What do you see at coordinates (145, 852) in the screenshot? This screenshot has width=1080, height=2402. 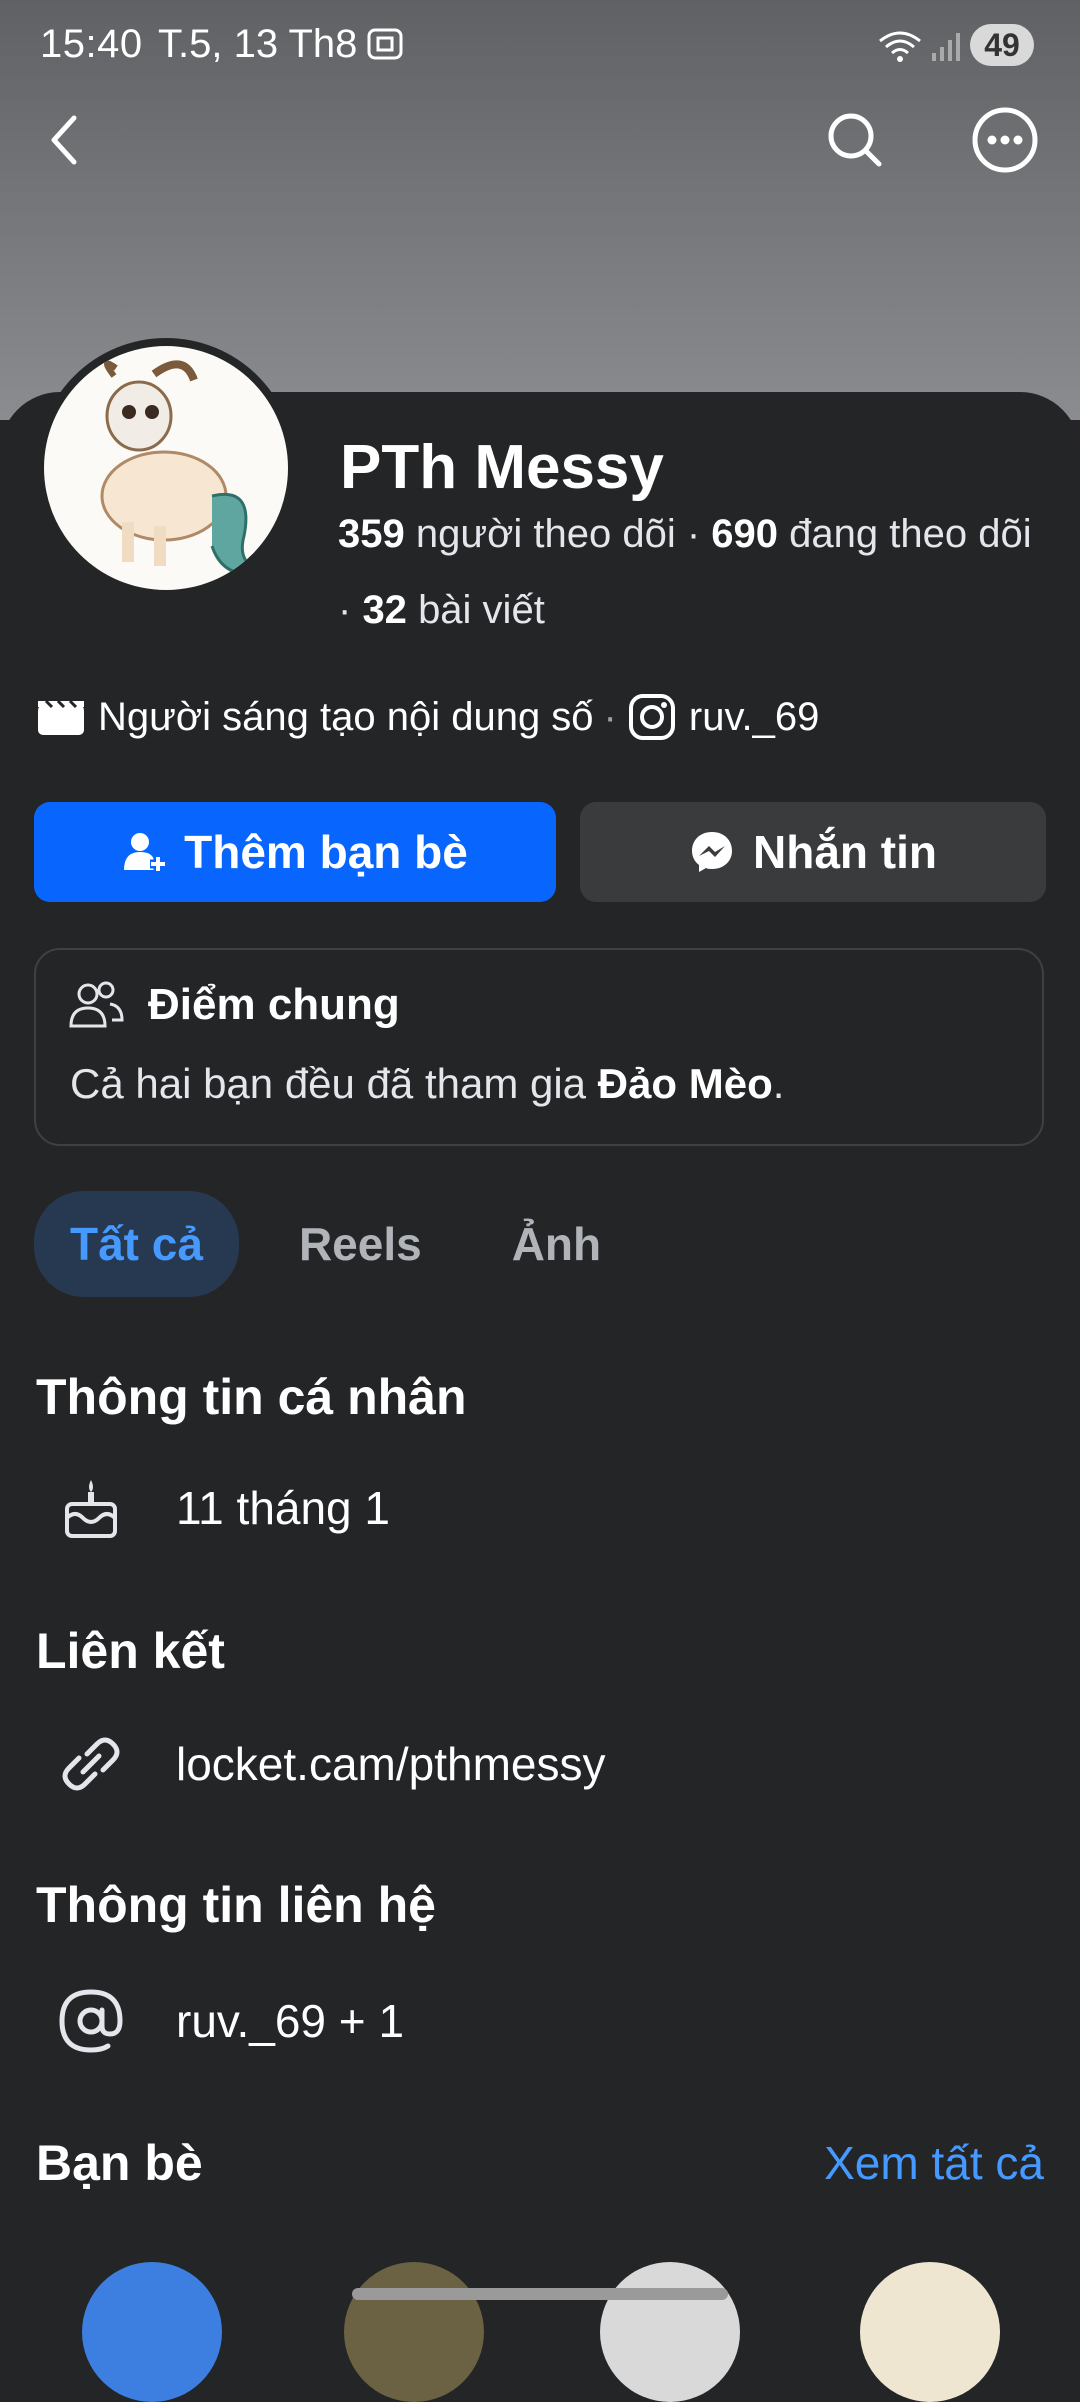 I see `add-friend-icon` at bounding box center [145, 852].